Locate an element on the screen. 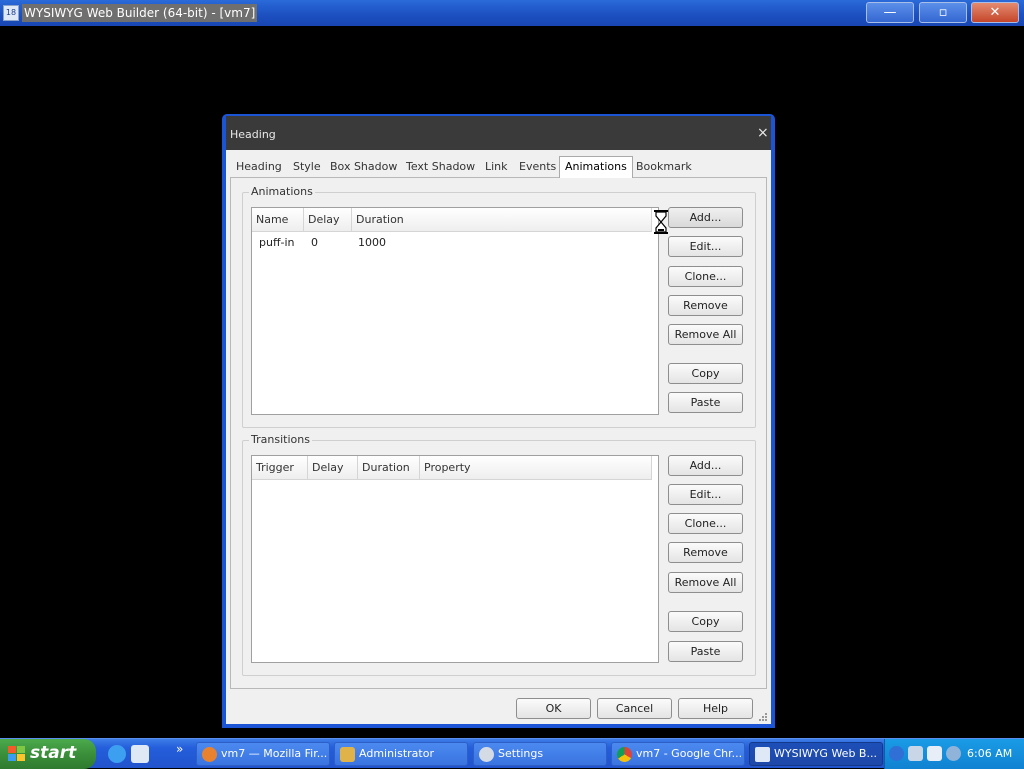 The height and width of the screenshot is (769, 1024). animations-list-header: Name Delay Duration is located at coordinates (452, 220).